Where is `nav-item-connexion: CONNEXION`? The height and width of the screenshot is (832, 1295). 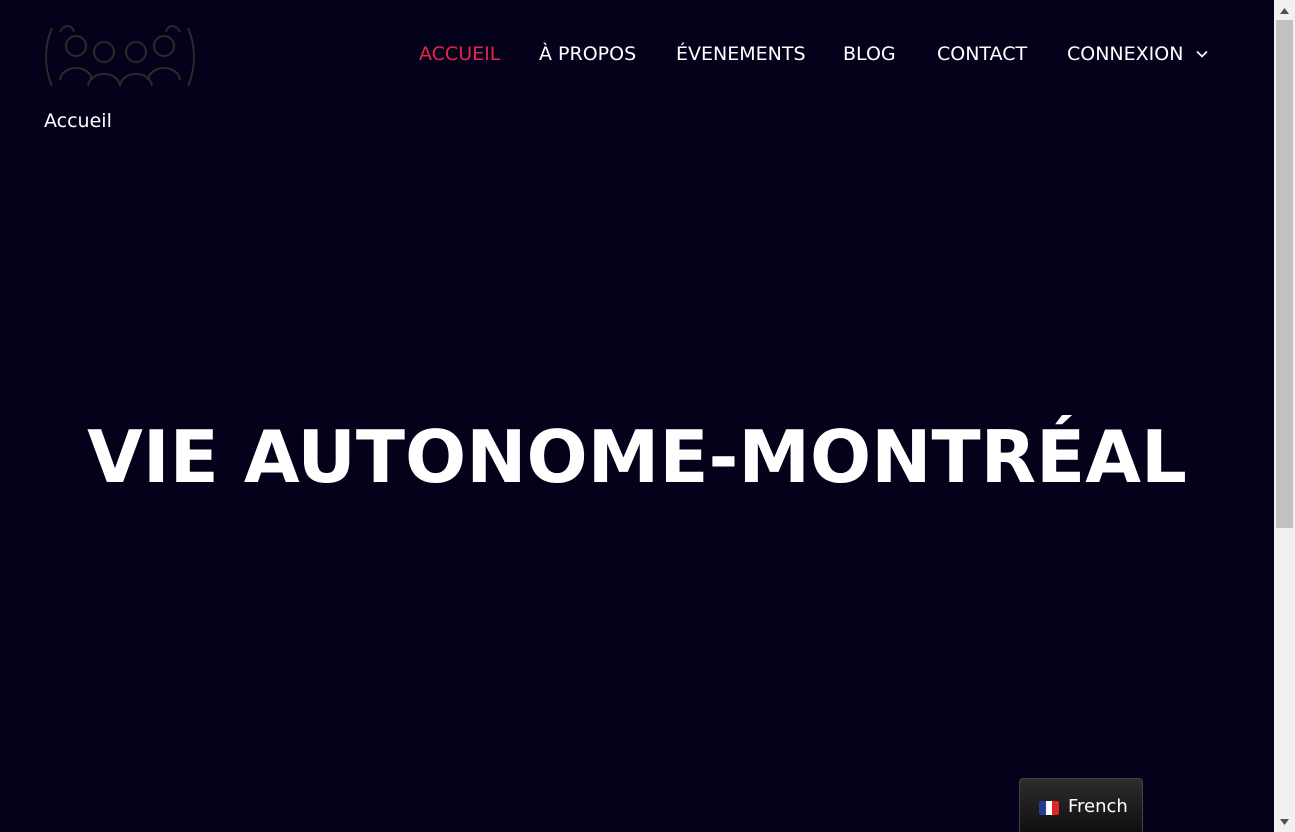
nav-item-connexion: CONNEXION is located at coordinates (1138, 54).